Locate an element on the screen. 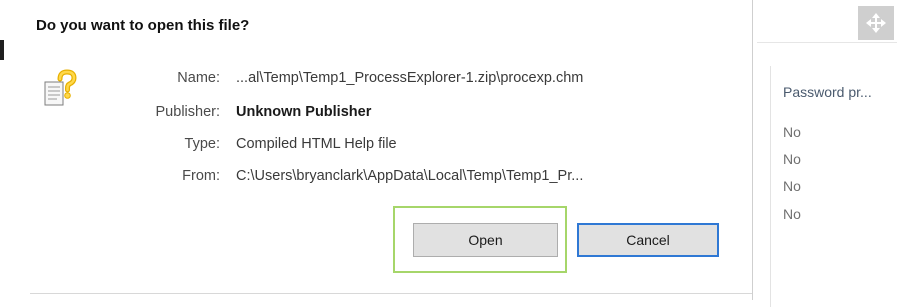 The height and width of the screenshot is (307, 897). dialog-title: Do you want to open this file? is located at coordinates (143, 25).